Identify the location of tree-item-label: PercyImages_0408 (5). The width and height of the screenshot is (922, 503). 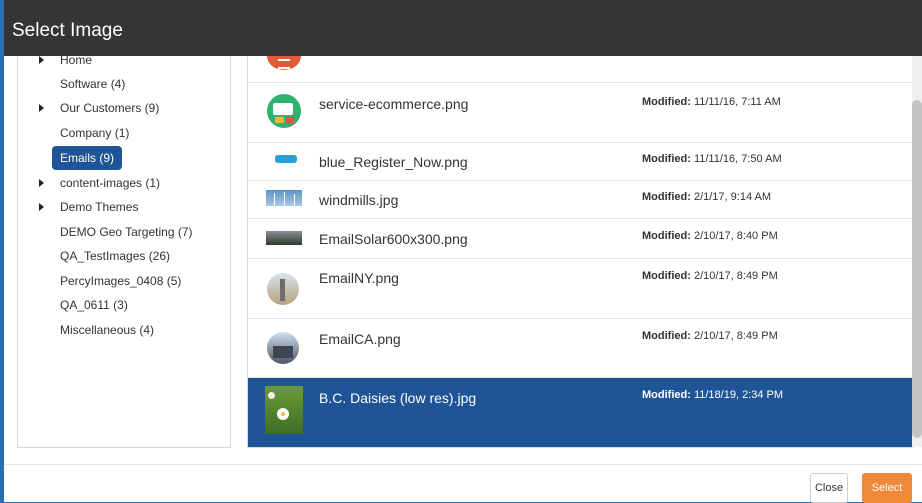
(121, 281).